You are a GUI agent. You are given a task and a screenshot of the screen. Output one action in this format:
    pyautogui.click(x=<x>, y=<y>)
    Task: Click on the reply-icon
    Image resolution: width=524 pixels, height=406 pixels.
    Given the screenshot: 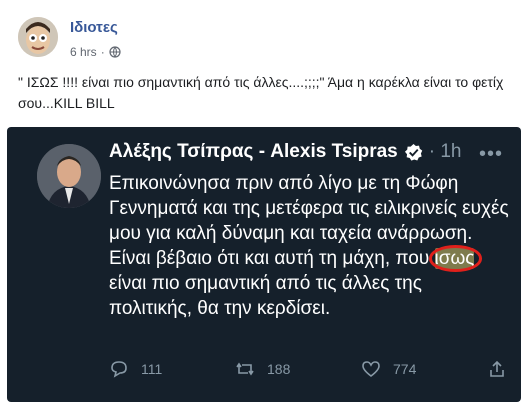 What is the action you would take?
    pyautogui.click(x=119, y=369)
    